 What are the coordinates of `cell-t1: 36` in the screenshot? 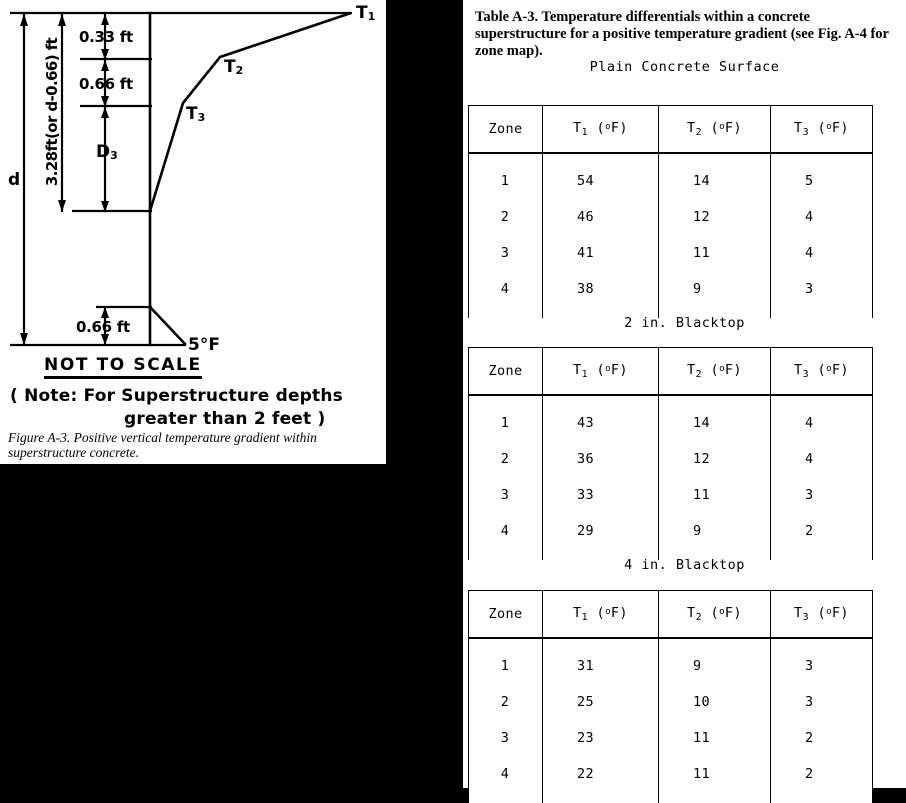 It's located at (600, 459).